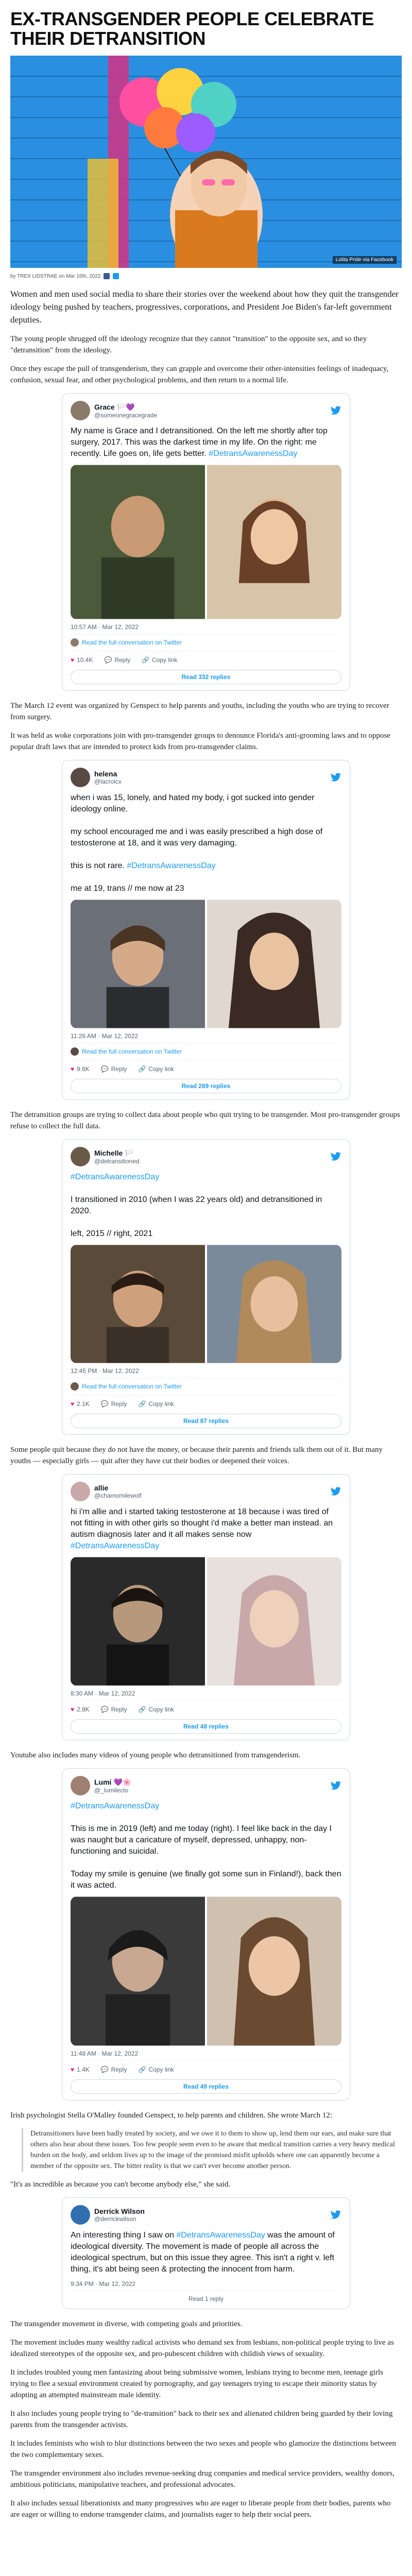 This screenshot has height=2576, width=412. What do you see at coordinates (113, 1783) in the screenshot?
I see `tweet-author-name: Lumi 💜🌸` at bounding box center [113, 1783].